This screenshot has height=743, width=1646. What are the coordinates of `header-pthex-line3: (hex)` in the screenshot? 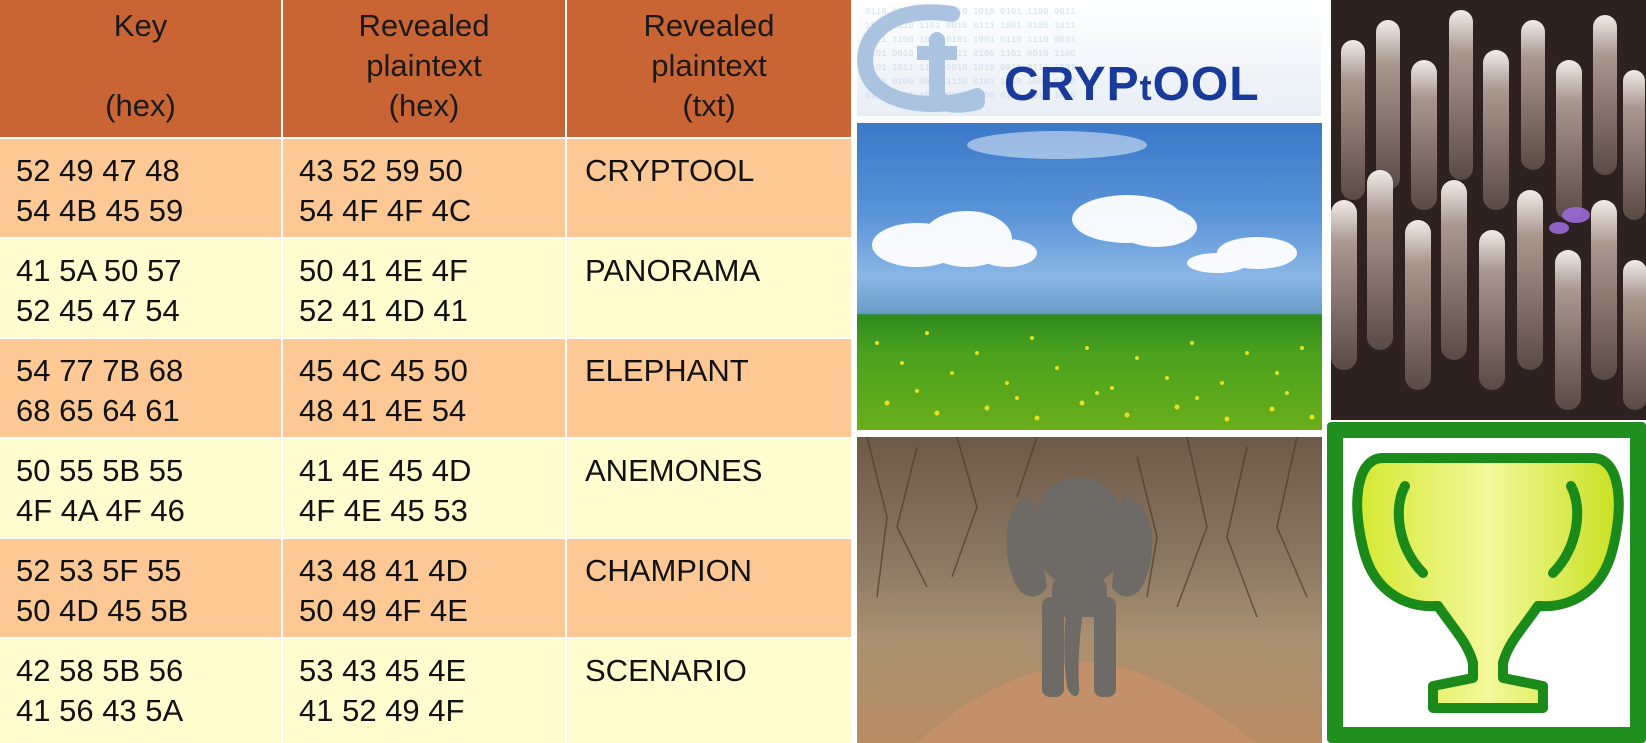 It's located at (424, 105).